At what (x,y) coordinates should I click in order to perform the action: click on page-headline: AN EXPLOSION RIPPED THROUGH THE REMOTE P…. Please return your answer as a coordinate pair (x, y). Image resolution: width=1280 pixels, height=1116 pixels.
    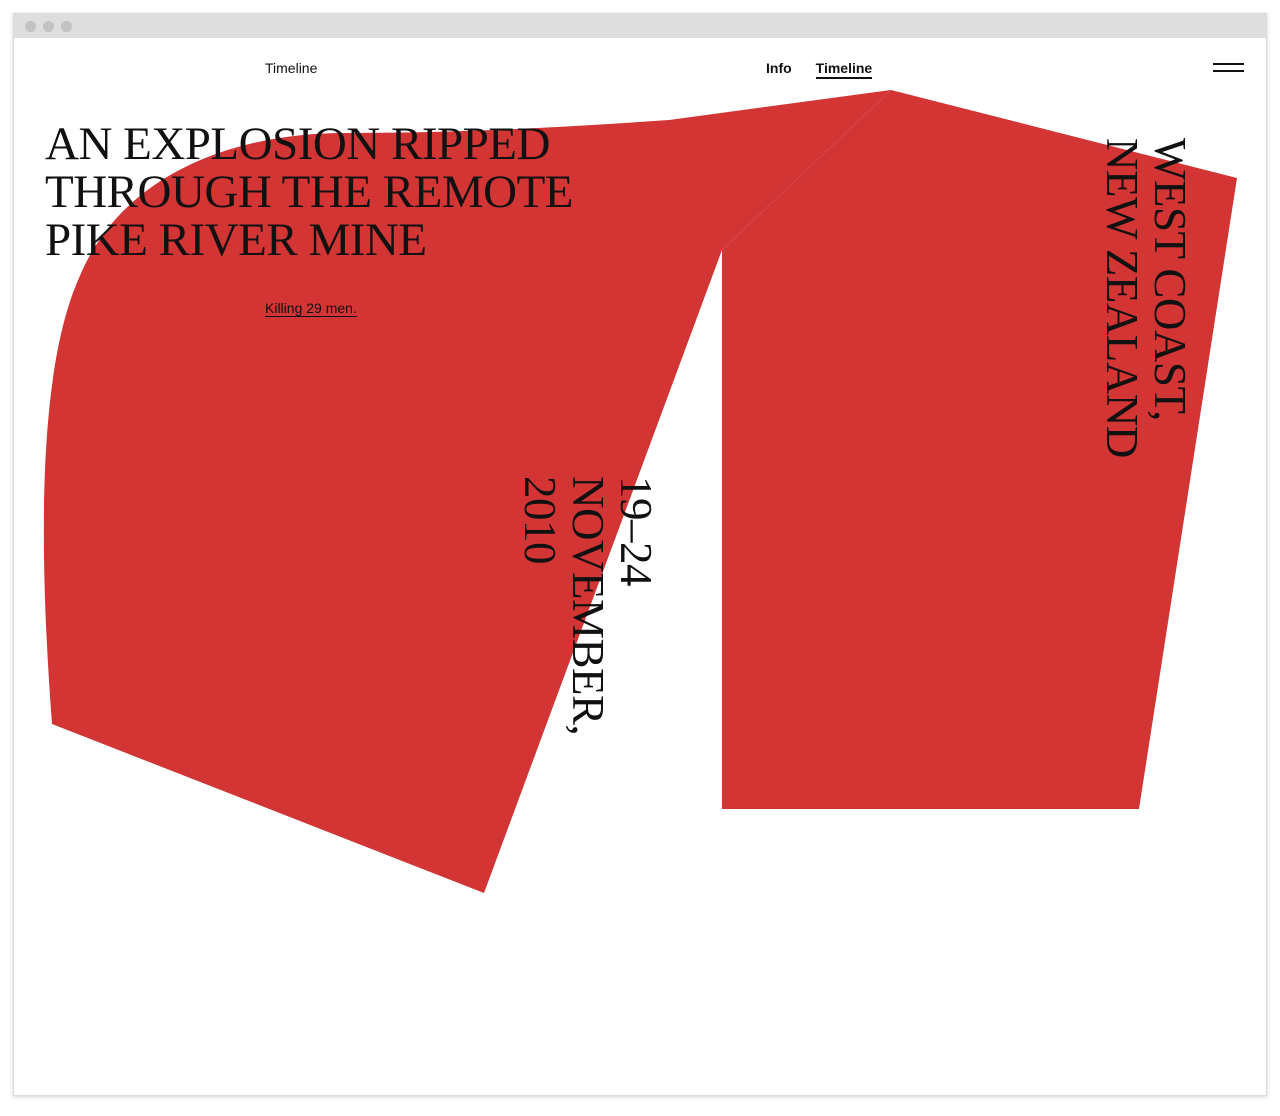
    Looking at the image, I should click on (309, 192).